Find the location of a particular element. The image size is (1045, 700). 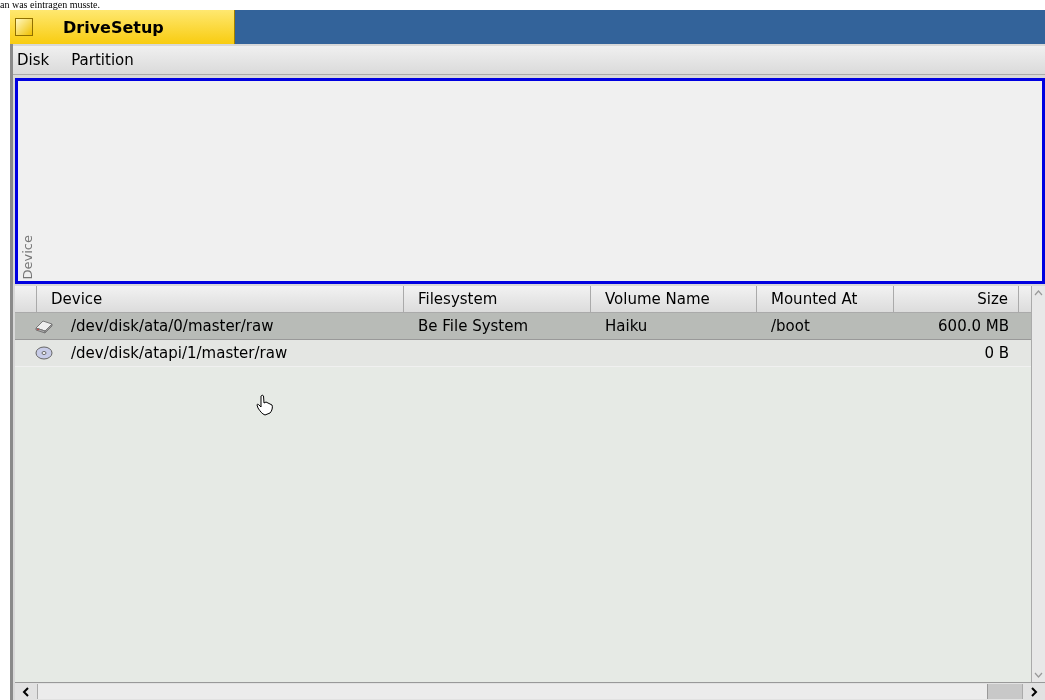

column-header: Device is located at coordinates (220, 299).